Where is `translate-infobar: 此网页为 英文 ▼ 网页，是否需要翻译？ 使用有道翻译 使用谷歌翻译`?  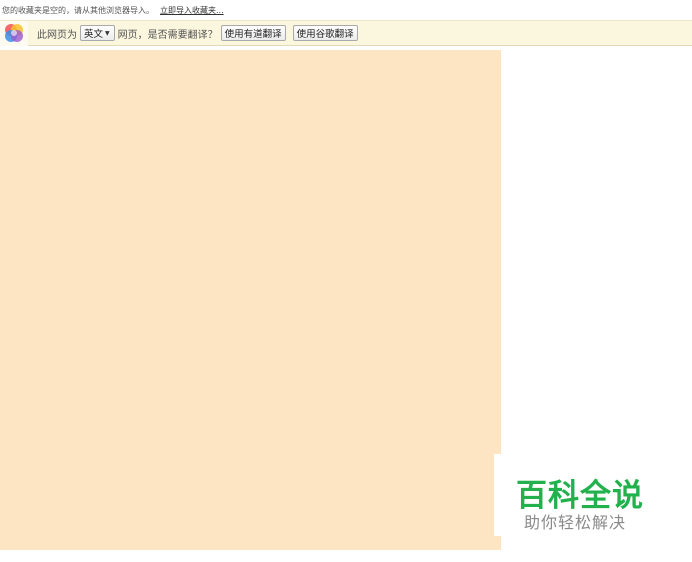
translate-infobar: 此网页为 英文 ▼ 网页，是否需要翻译？ 使用有道翻译 使用谷歌翻译 is located at coordinates (346, 33).